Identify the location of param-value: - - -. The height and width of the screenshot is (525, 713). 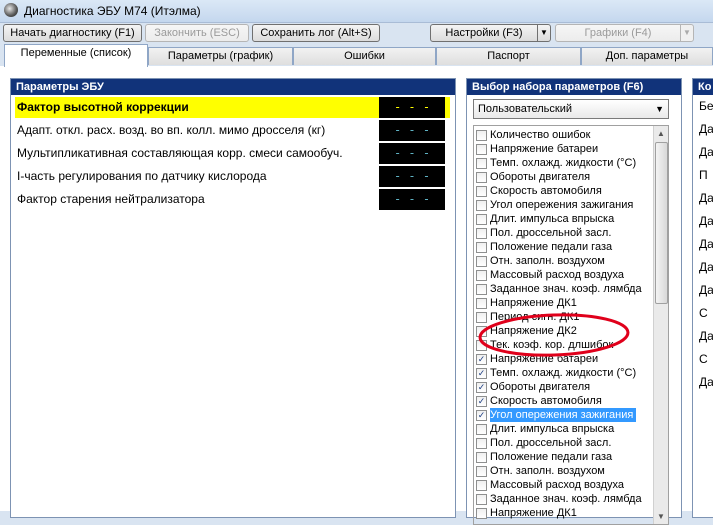
(412, 176).